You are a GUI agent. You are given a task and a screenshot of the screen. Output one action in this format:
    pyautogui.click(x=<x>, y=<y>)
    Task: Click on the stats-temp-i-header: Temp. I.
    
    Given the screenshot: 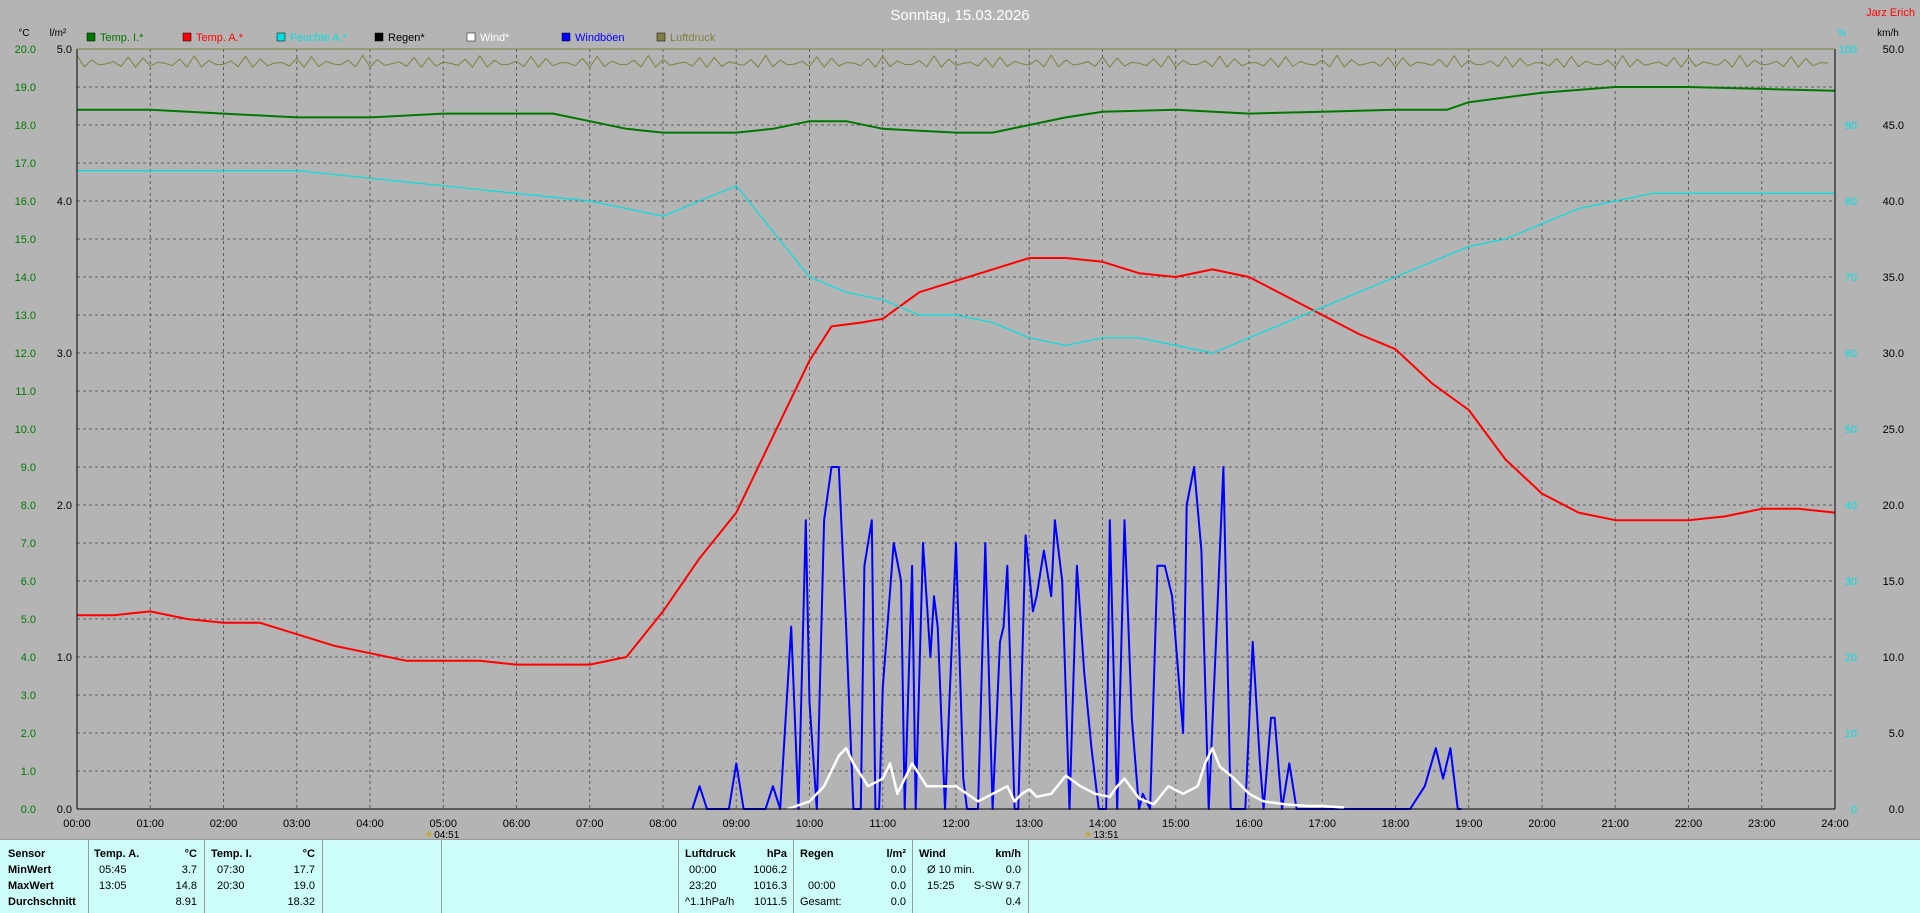 What is the action you would take?
    pyautogui.click(x=231, y=854)
    